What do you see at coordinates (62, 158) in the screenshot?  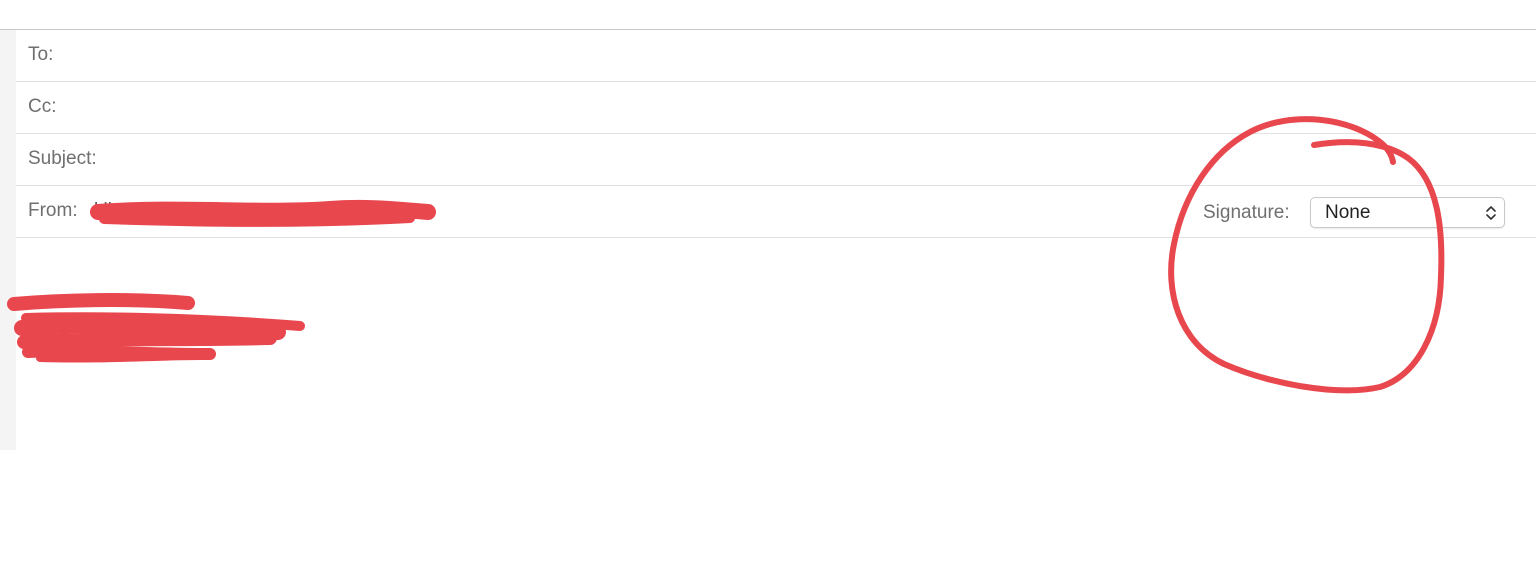 I see `subject-label: Subject:` at bounding box center [62, 158].